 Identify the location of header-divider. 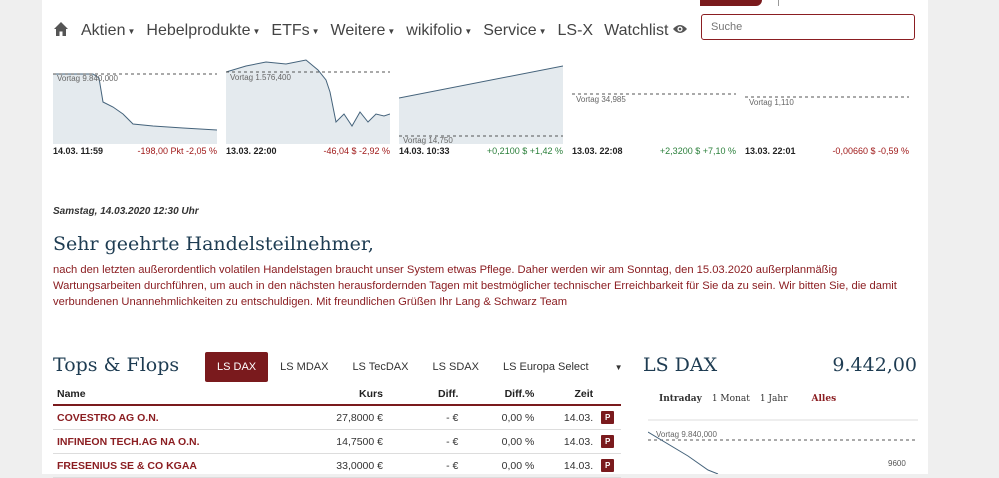
(778, 3).